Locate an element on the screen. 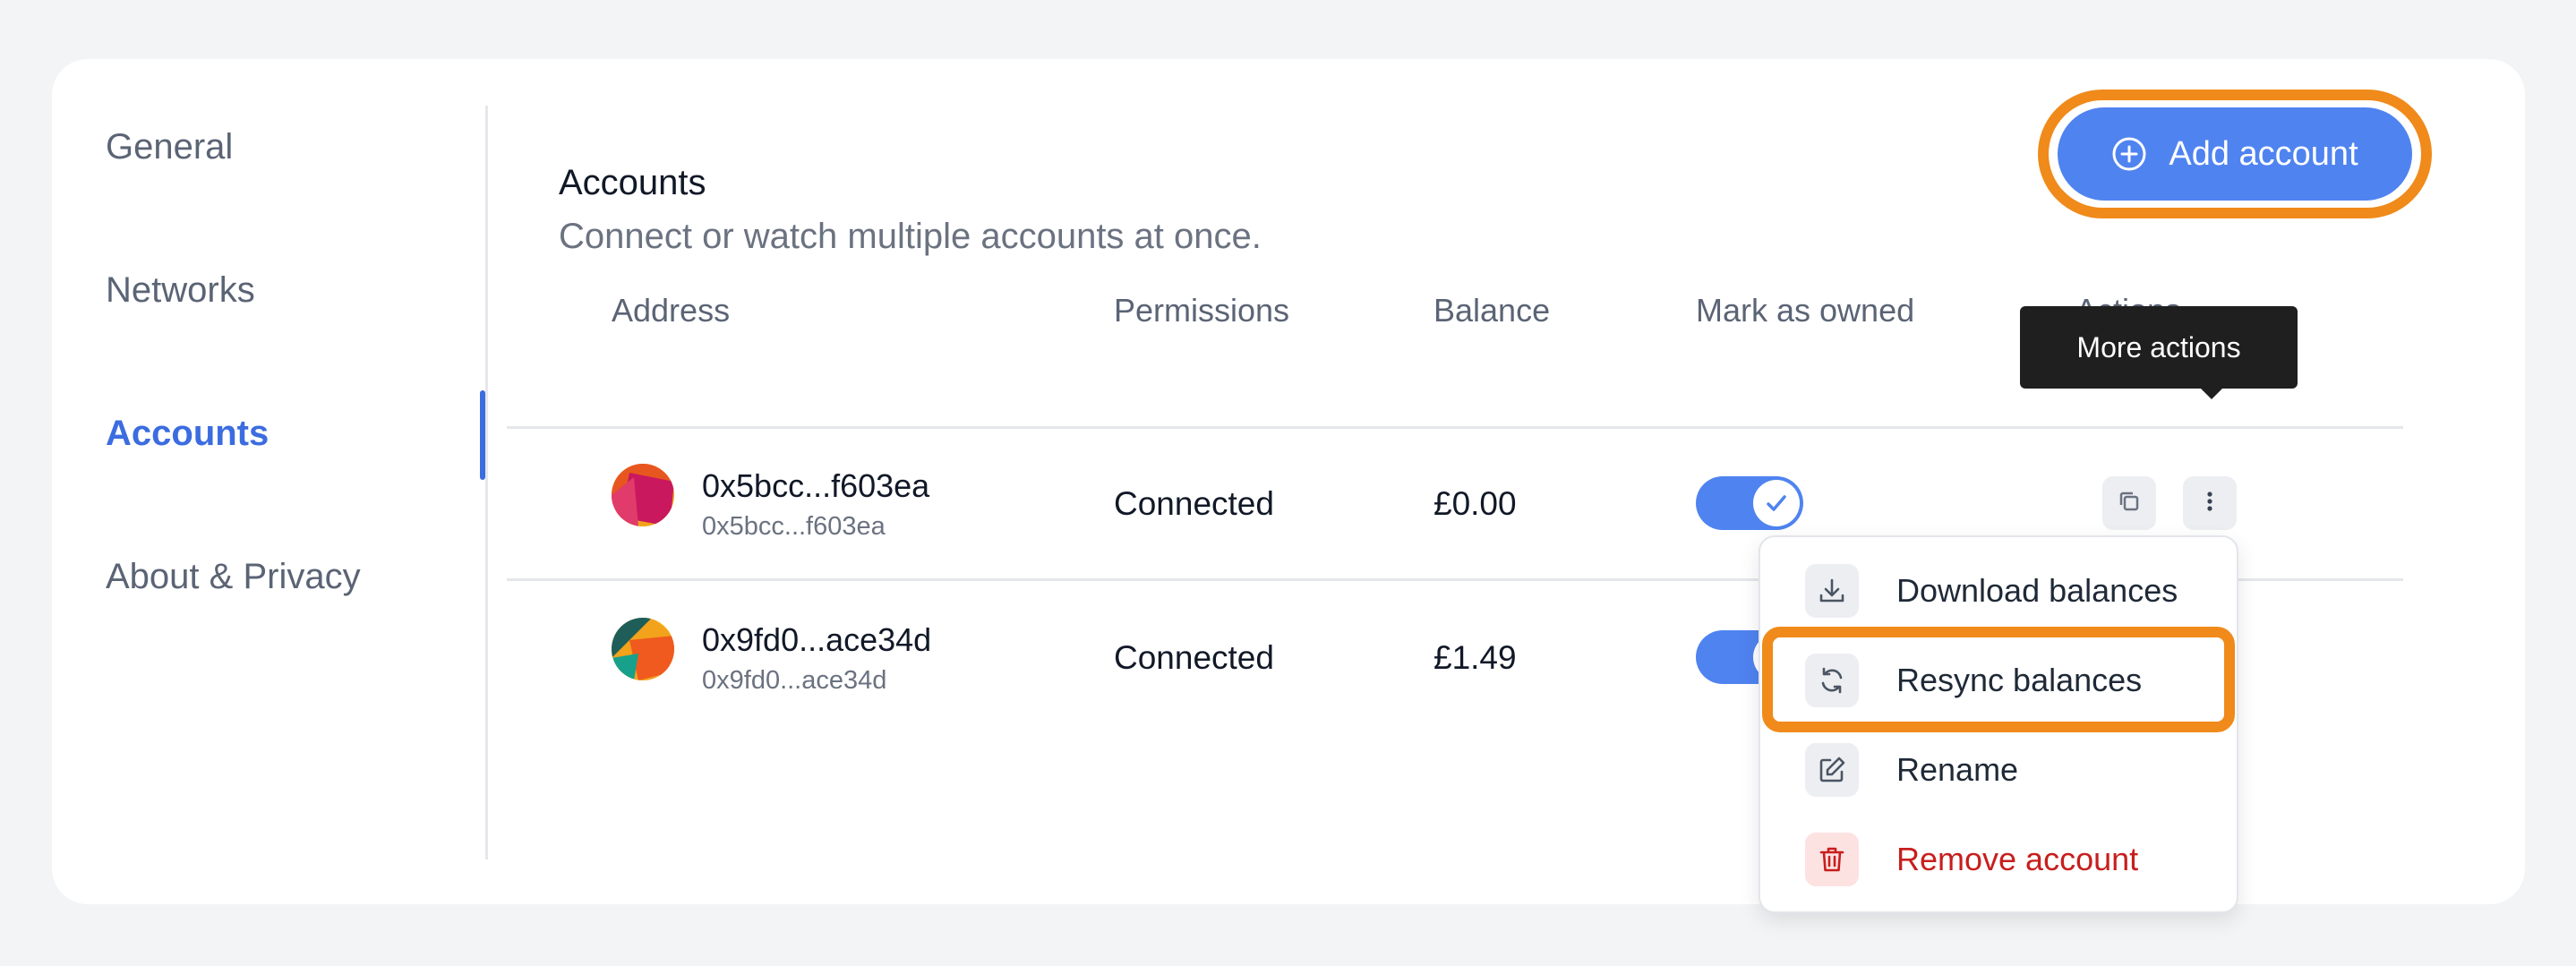 The height and width of the screenshot is (966, 2576). menu-item-download-balances: Download balances is located at coordinates (1998, 591).